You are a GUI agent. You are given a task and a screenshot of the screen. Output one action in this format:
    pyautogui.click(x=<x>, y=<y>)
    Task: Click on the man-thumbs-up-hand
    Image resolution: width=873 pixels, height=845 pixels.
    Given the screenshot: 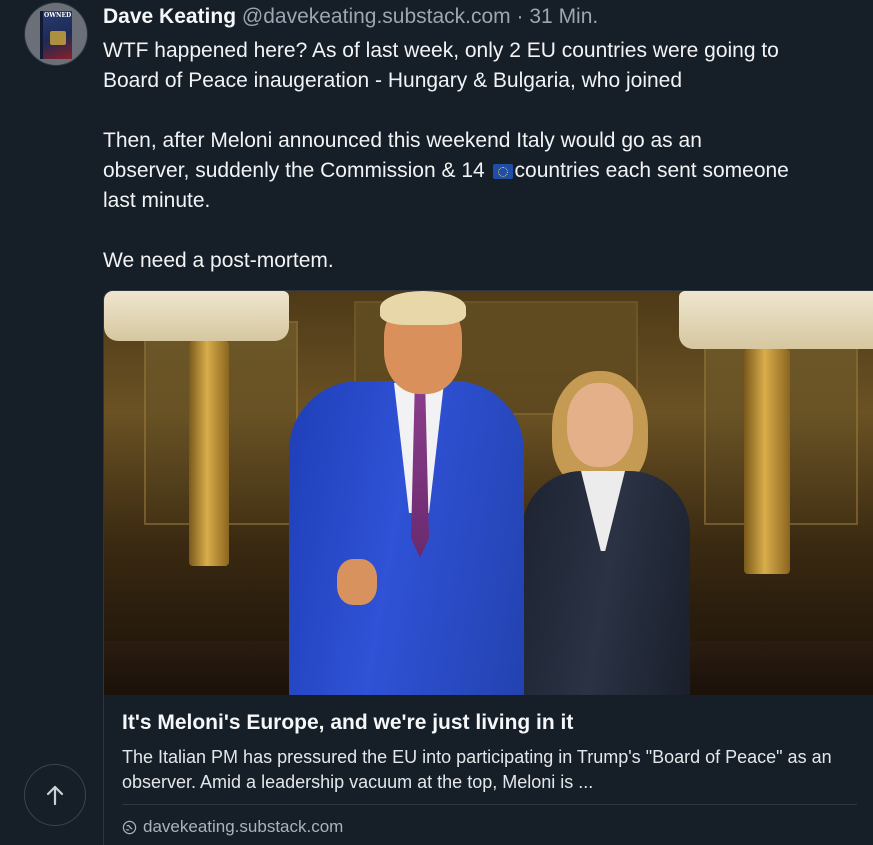 What is the action you would take?
    pyautogui.click(x=357, y=582)
    